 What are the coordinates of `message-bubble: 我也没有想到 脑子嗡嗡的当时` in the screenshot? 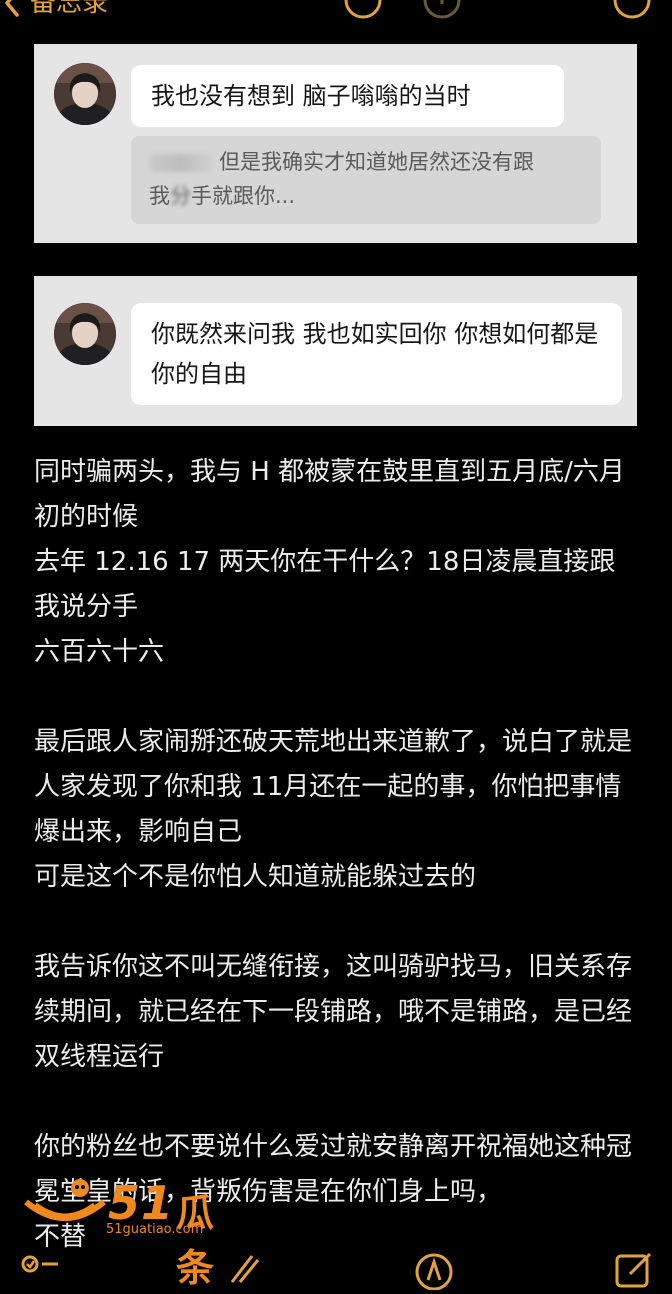 It's located at (347, 96).